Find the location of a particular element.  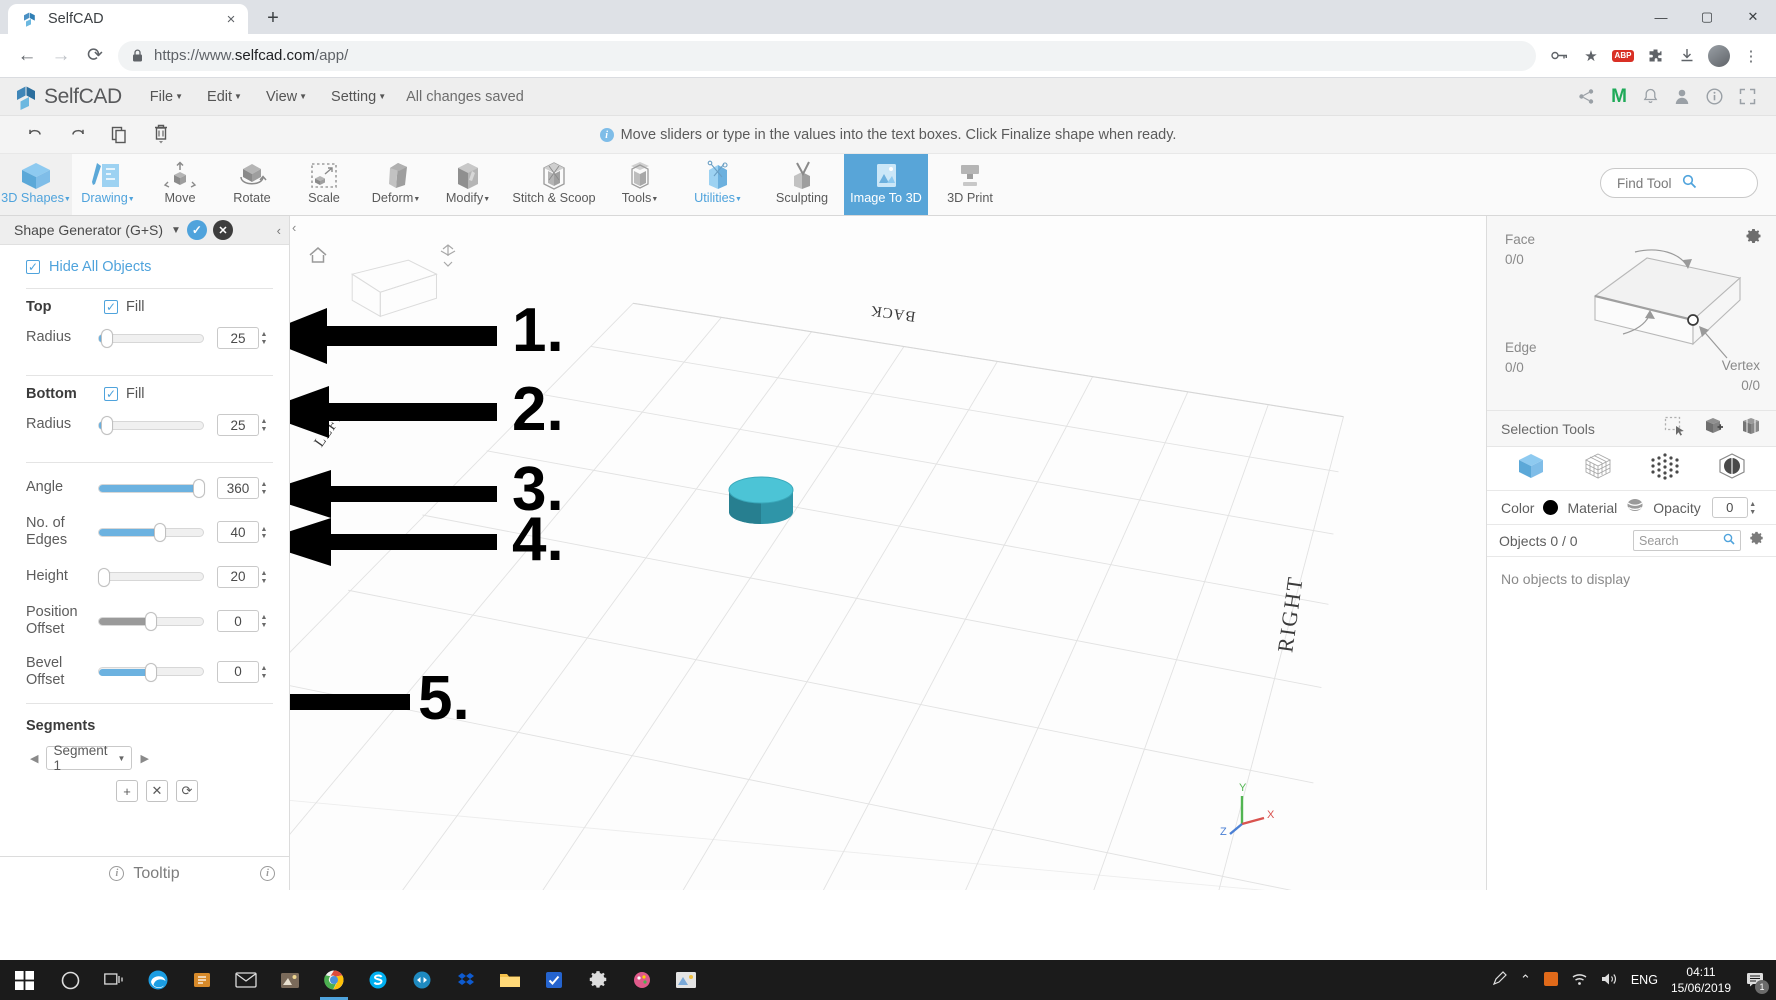

browser-menu-icon: ⋮ is located at coordinates (1751, 56).